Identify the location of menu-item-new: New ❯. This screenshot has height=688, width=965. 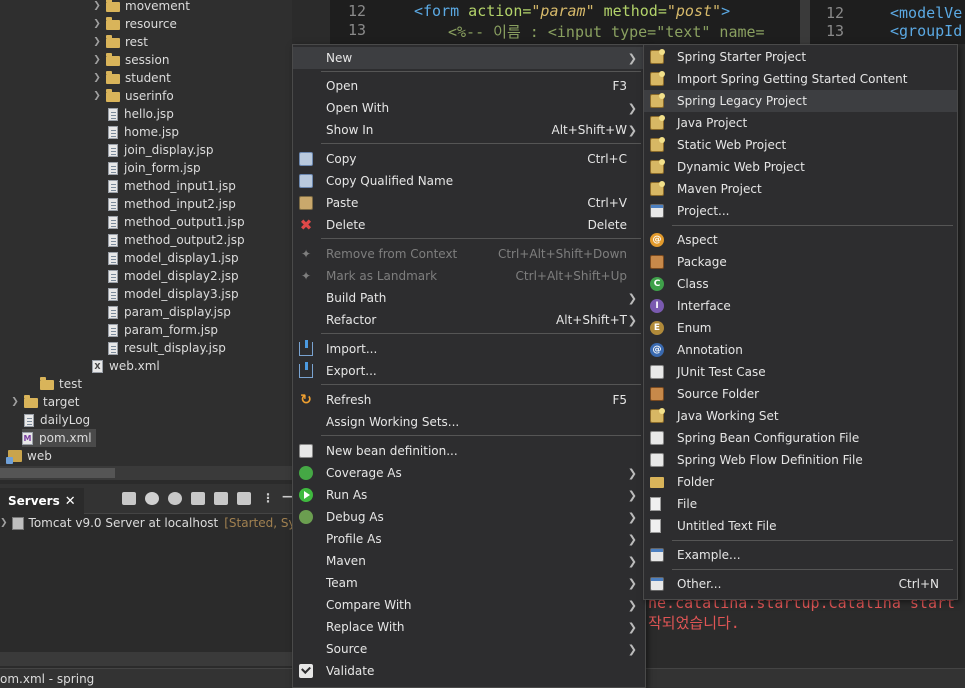
(469, 58).